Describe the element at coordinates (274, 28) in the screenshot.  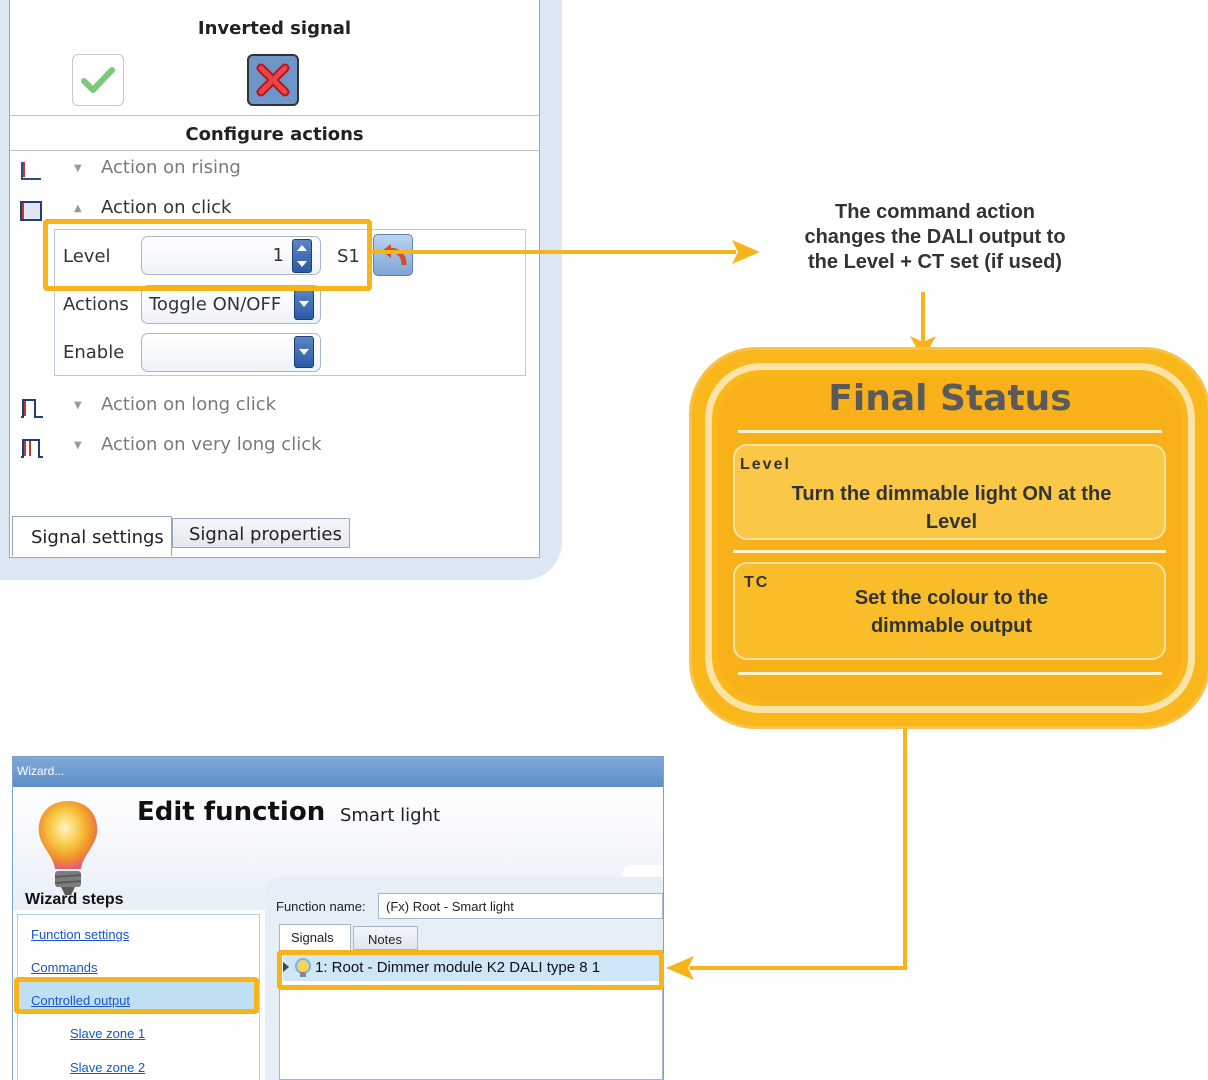
I see `inverted-signal-title: Inverted signal` at that location.